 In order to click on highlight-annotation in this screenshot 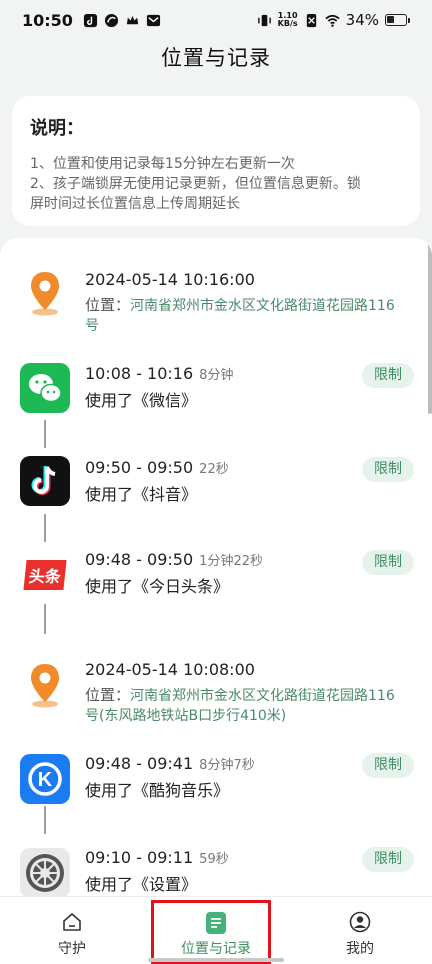, I will do `click(211, 932)`.